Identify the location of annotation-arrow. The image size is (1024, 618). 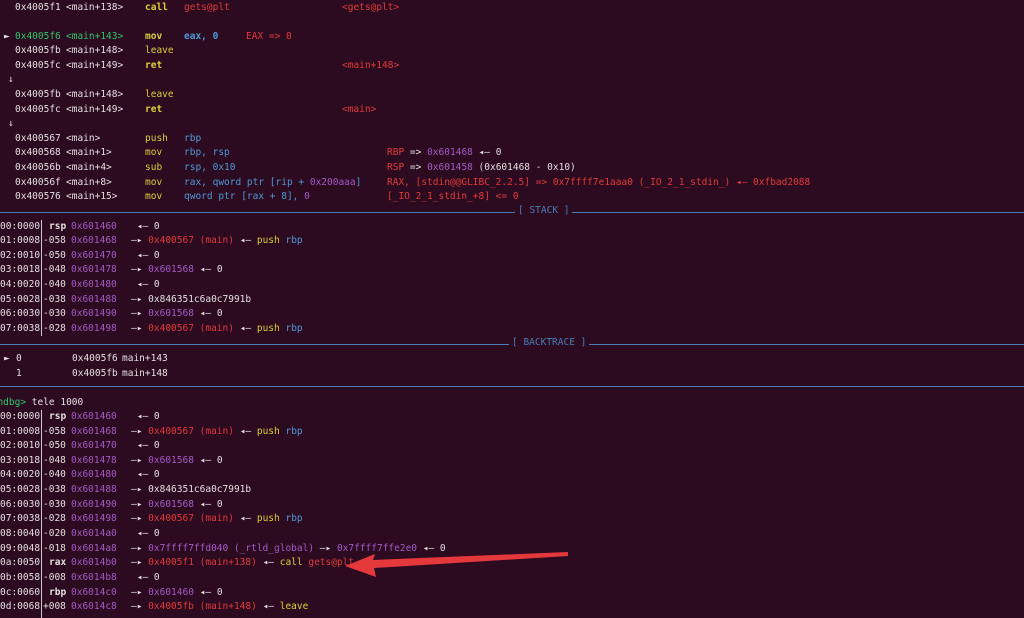
(456, 564).